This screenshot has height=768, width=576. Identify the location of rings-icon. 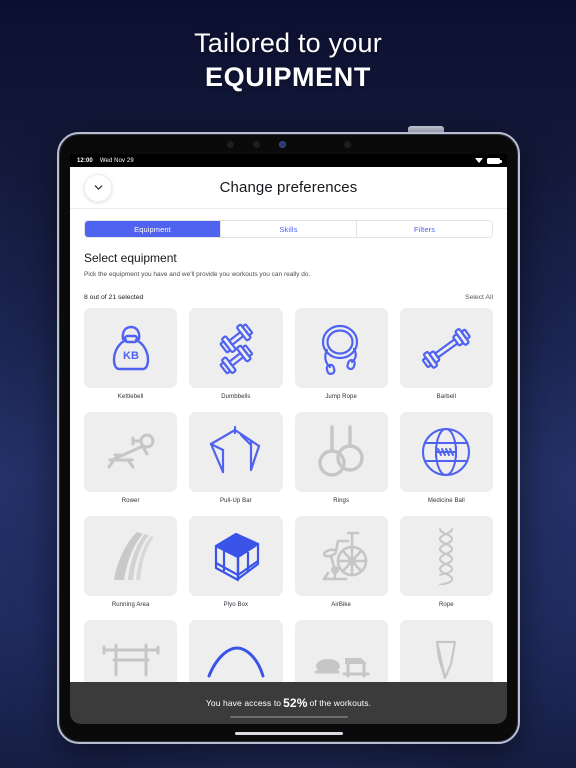
(341, 451).